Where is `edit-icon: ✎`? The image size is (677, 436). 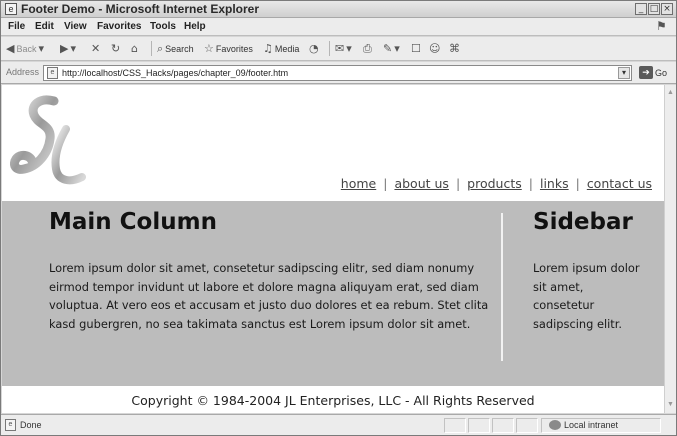 edit-icon: ✎ is located at coordinates (388, 48).